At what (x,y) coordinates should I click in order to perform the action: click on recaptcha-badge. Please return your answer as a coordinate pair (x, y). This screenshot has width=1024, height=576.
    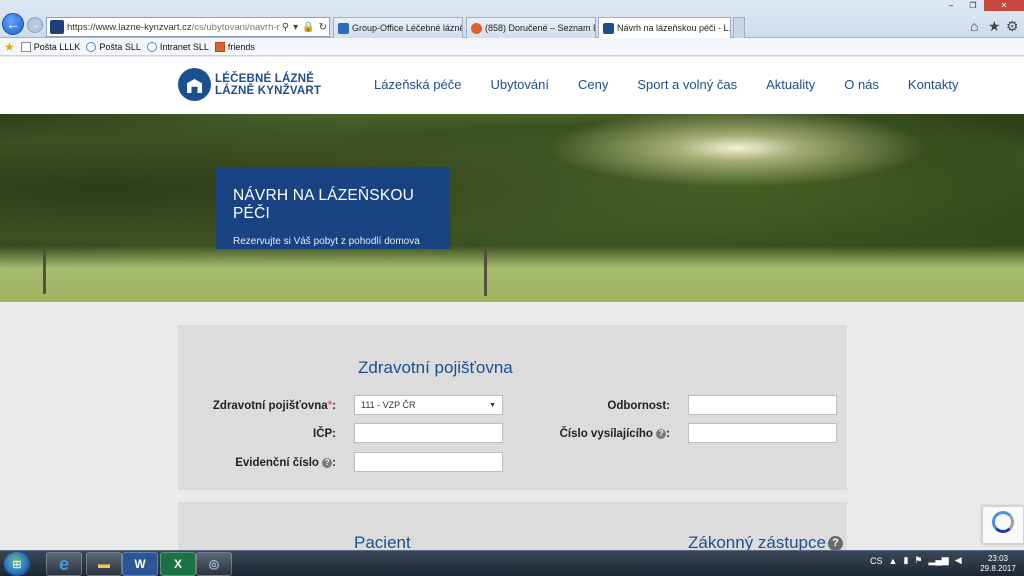
    Looking at the image, I should click on (1003, 525).